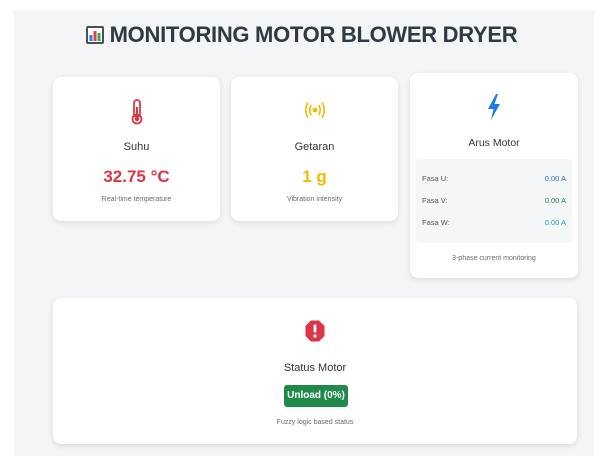 This screenshot has height=460, width=603. I want to click on suhu-title: Suhu, so click(136, 147).